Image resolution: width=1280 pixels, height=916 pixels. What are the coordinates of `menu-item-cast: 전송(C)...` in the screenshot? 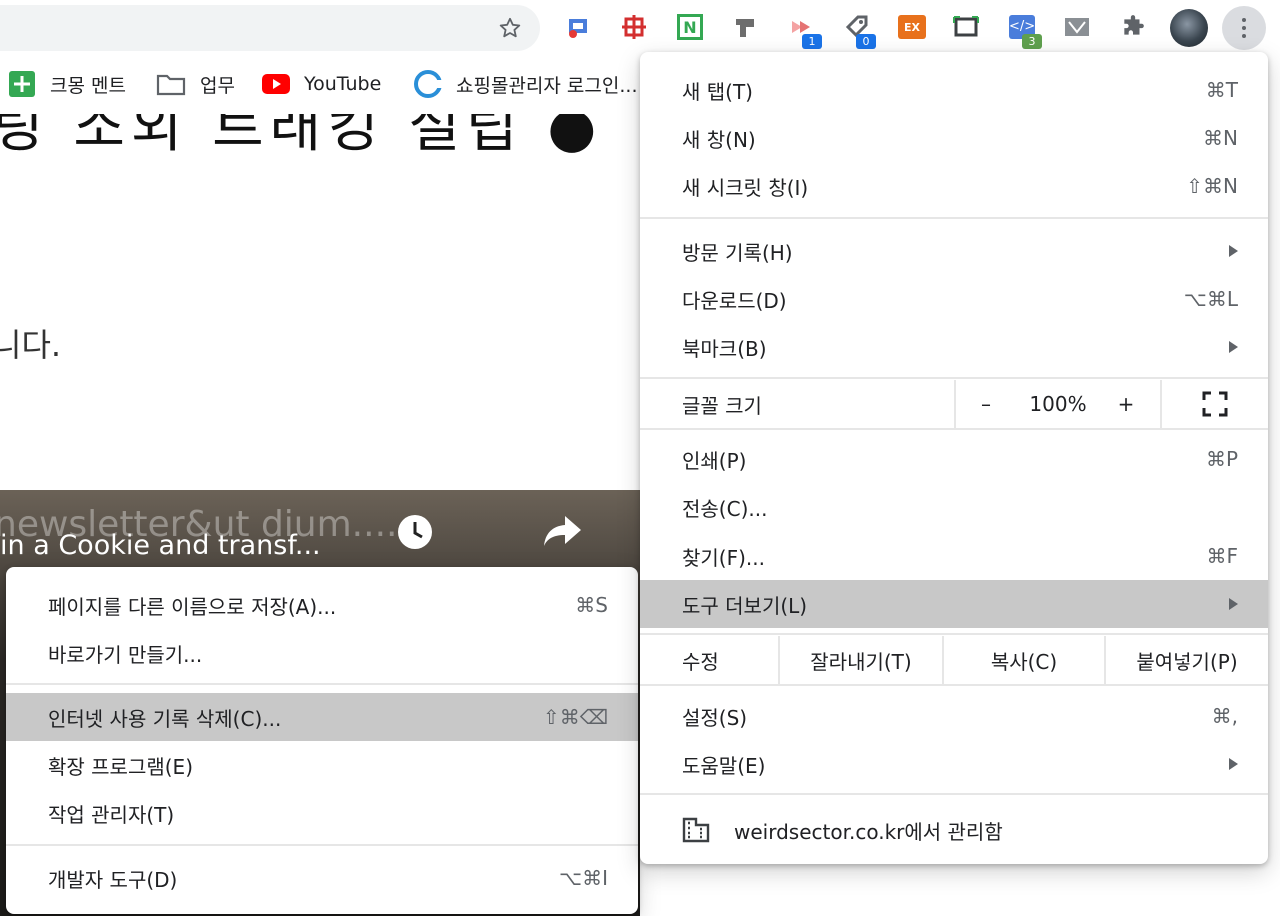 It's located at (954, 507).